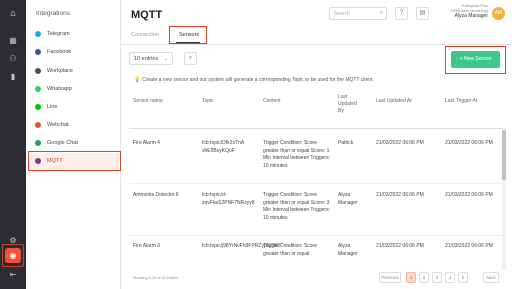 The height and width of the screenshot is (289, 512). I want to click on analytics-icon: ▮, so click(13, 77).